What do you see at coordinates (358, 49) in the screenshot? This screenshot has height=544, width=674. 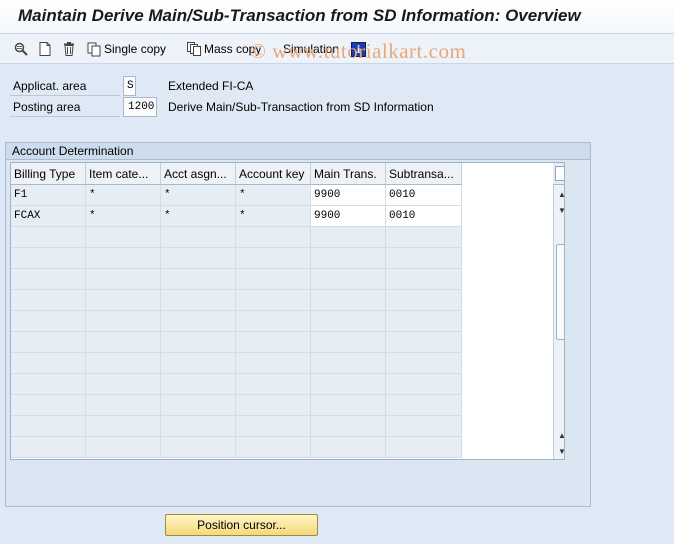 I see `info-button: i` at bounding box center [358, 49].